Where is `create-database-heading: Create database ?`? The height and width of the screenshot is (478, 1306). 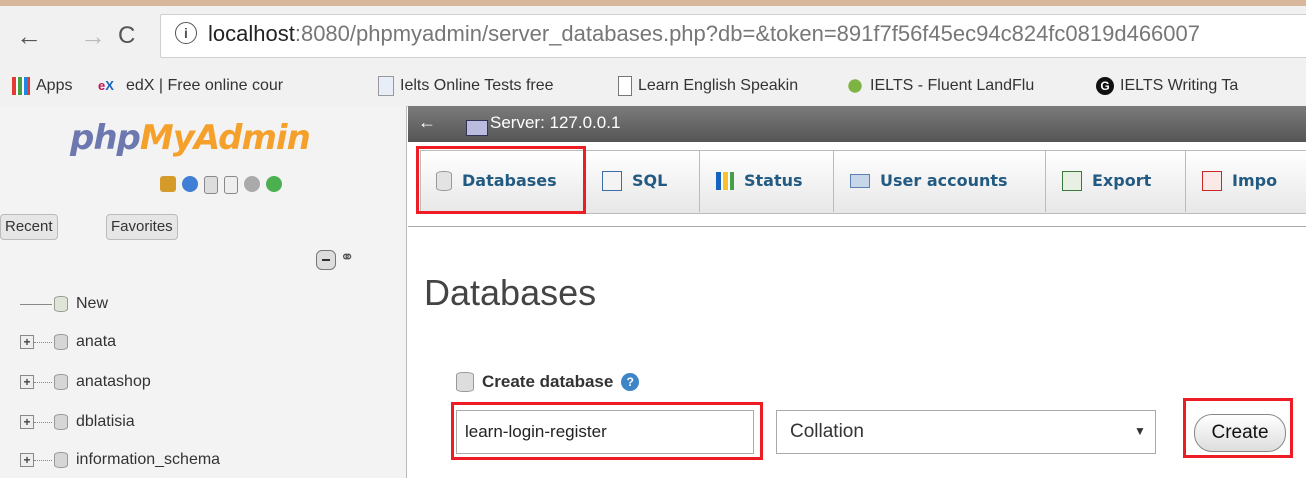 create-database-heading: Create database ? is located at coordinates (548, 382).